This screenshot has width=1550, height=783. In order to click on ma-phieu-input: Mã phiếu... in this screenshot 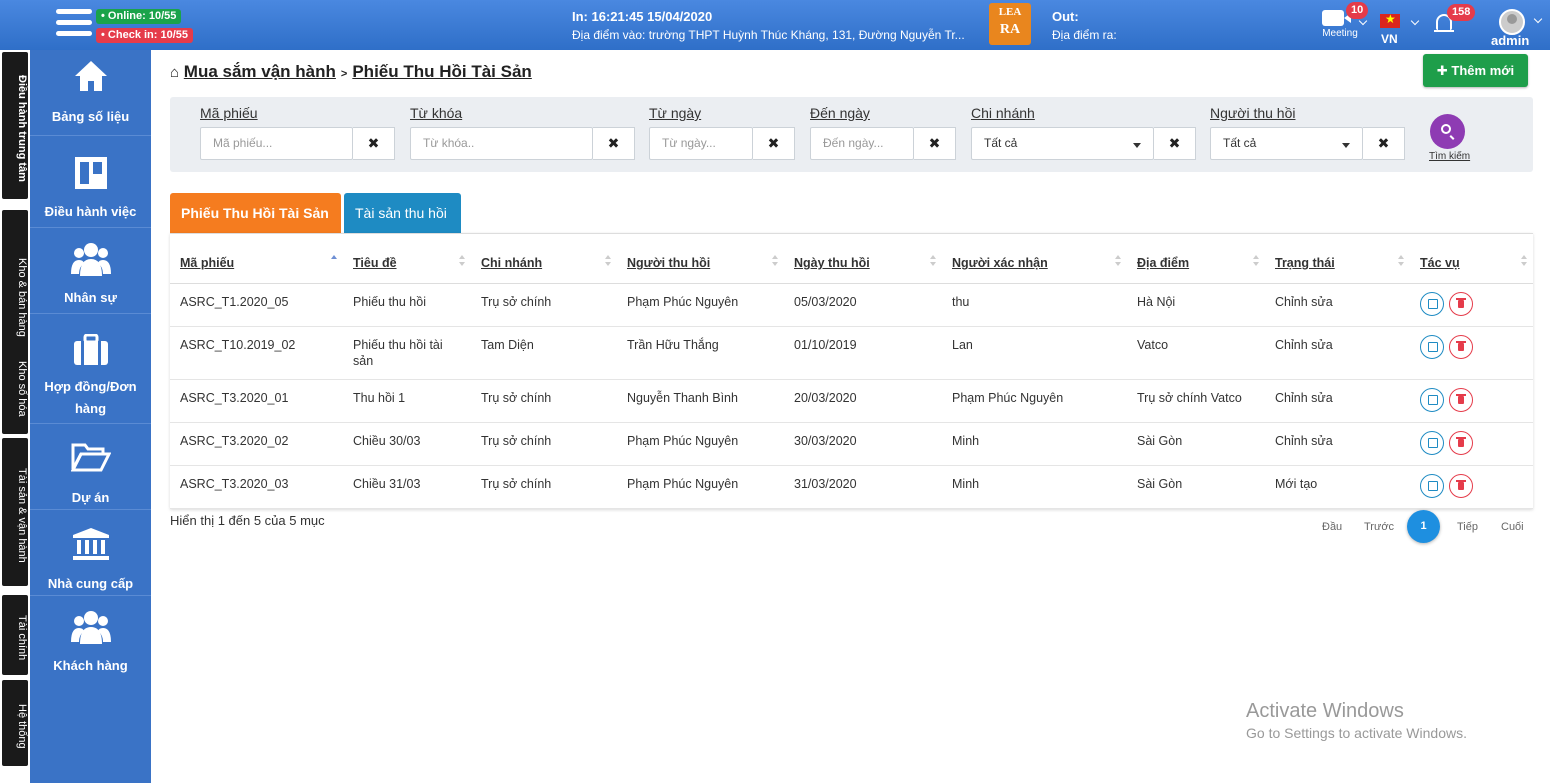, I will do `click(276, 143)`.